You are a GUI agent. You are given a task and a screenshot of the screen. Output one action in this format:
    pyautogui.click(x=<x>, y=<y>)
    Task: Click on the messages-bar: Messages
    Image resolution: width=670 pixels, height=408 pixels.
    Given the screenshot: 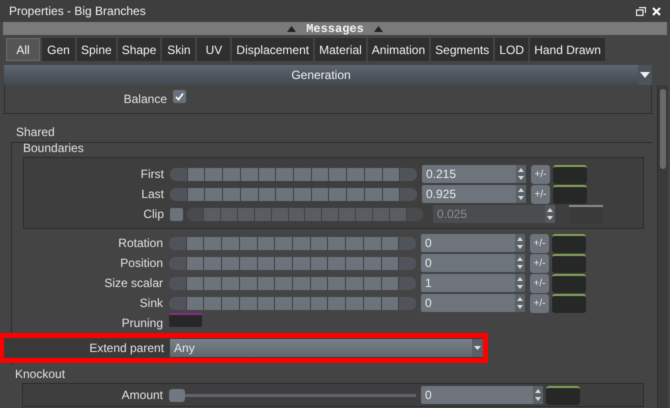 What is the action you would take?
    pyautogui.click(x=335, y=28)
    